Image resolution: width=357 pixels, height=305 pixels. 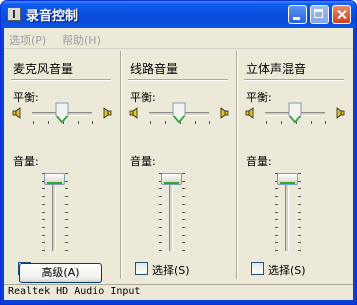 What do you see at coordinates (319, 14) in the screenshot?
I see `maximize-button` at bounding box center [319, 14].